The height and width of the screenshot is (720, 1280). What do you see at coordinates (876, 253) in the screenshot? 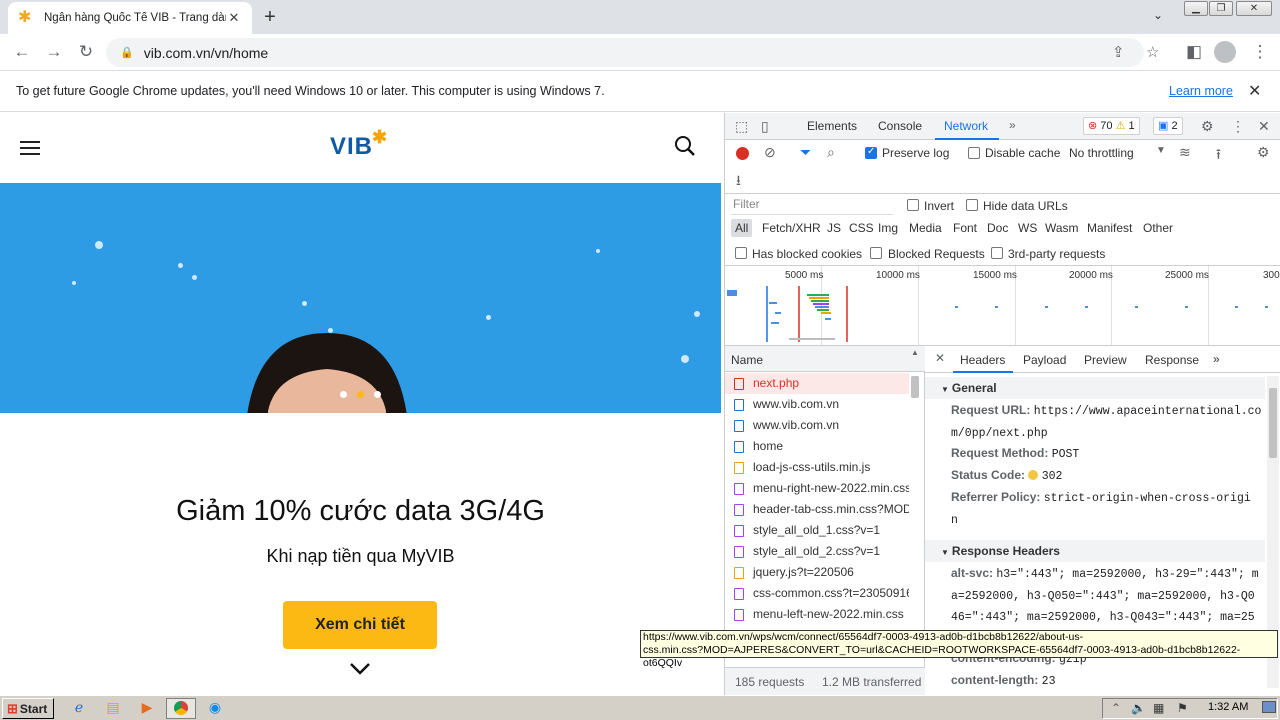
I see `blocked-requests-checkbox` at bounding box center [876, 253].